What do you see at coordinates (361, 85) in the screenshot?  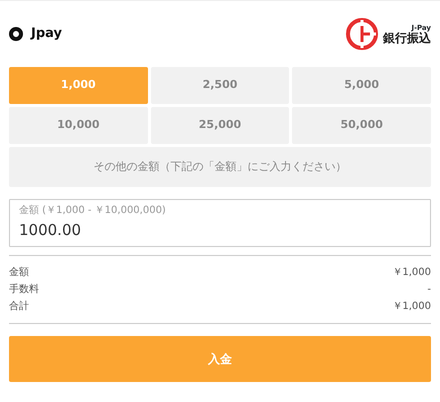 I see `amount-option: 5,000` at bounding box center [361, 85].